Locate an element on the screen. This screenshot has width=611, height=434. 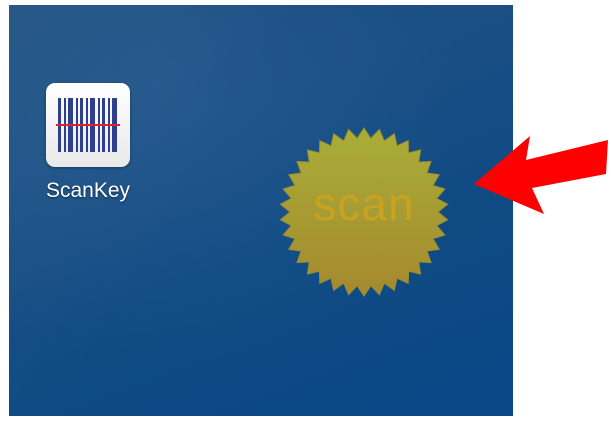
barcode-icon is located at coordinates (88, 125).